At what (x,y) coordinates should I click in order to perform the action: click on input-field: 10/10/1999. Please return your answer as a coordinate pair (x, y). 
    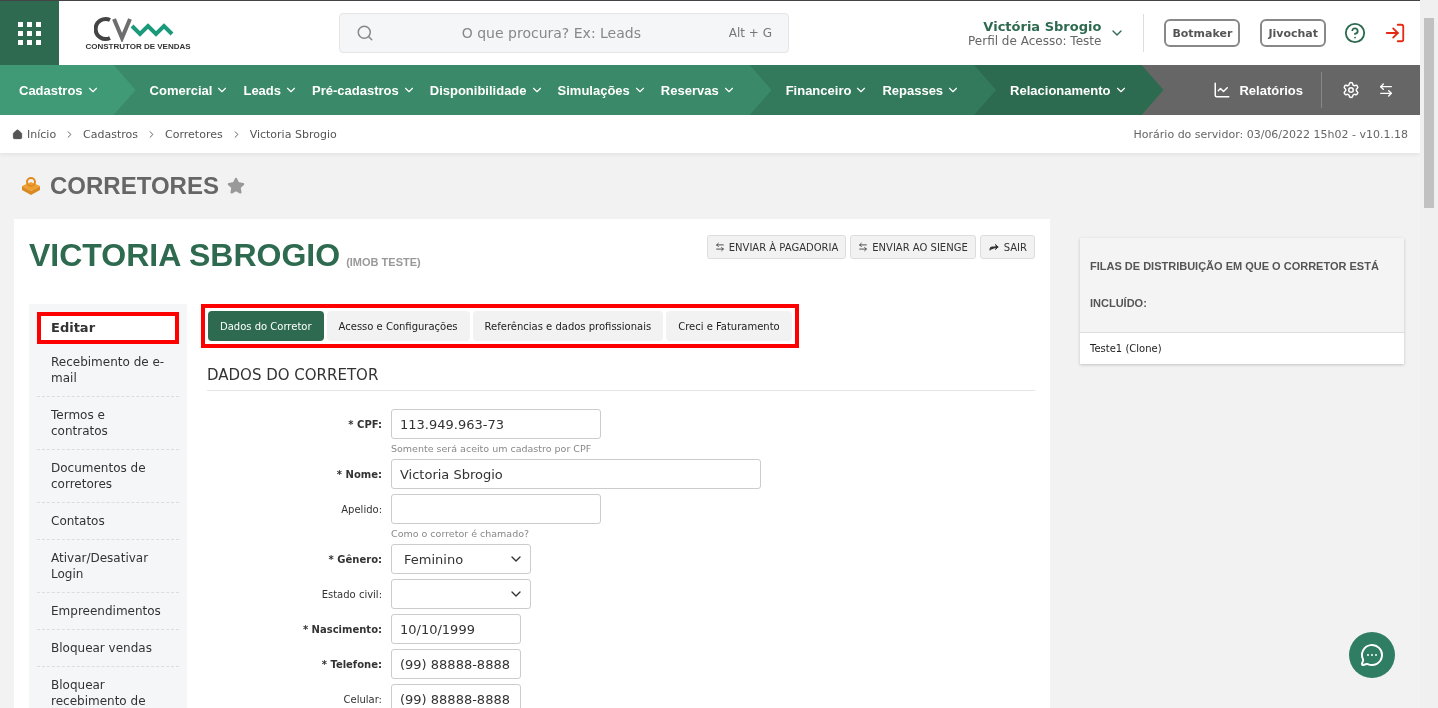
    Looking at the image, I should click on (456, 629).